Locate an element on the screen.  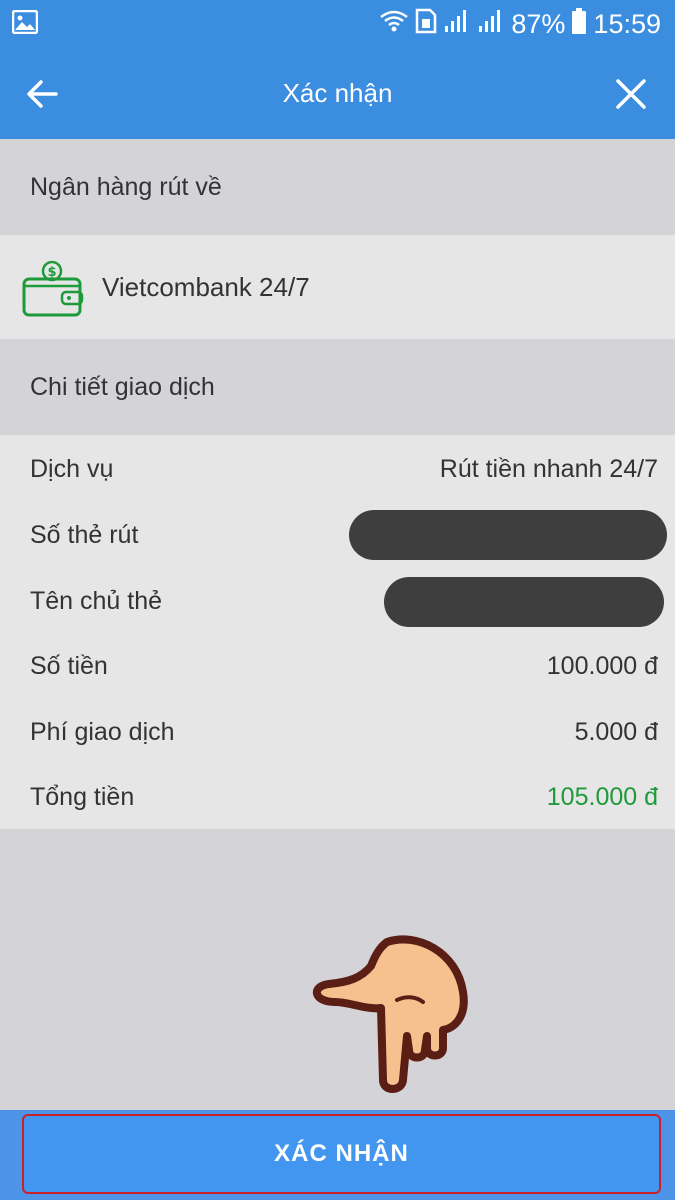
detail-row-card-holder: Tên chủ thẻ is located at coordinates (337, 601).